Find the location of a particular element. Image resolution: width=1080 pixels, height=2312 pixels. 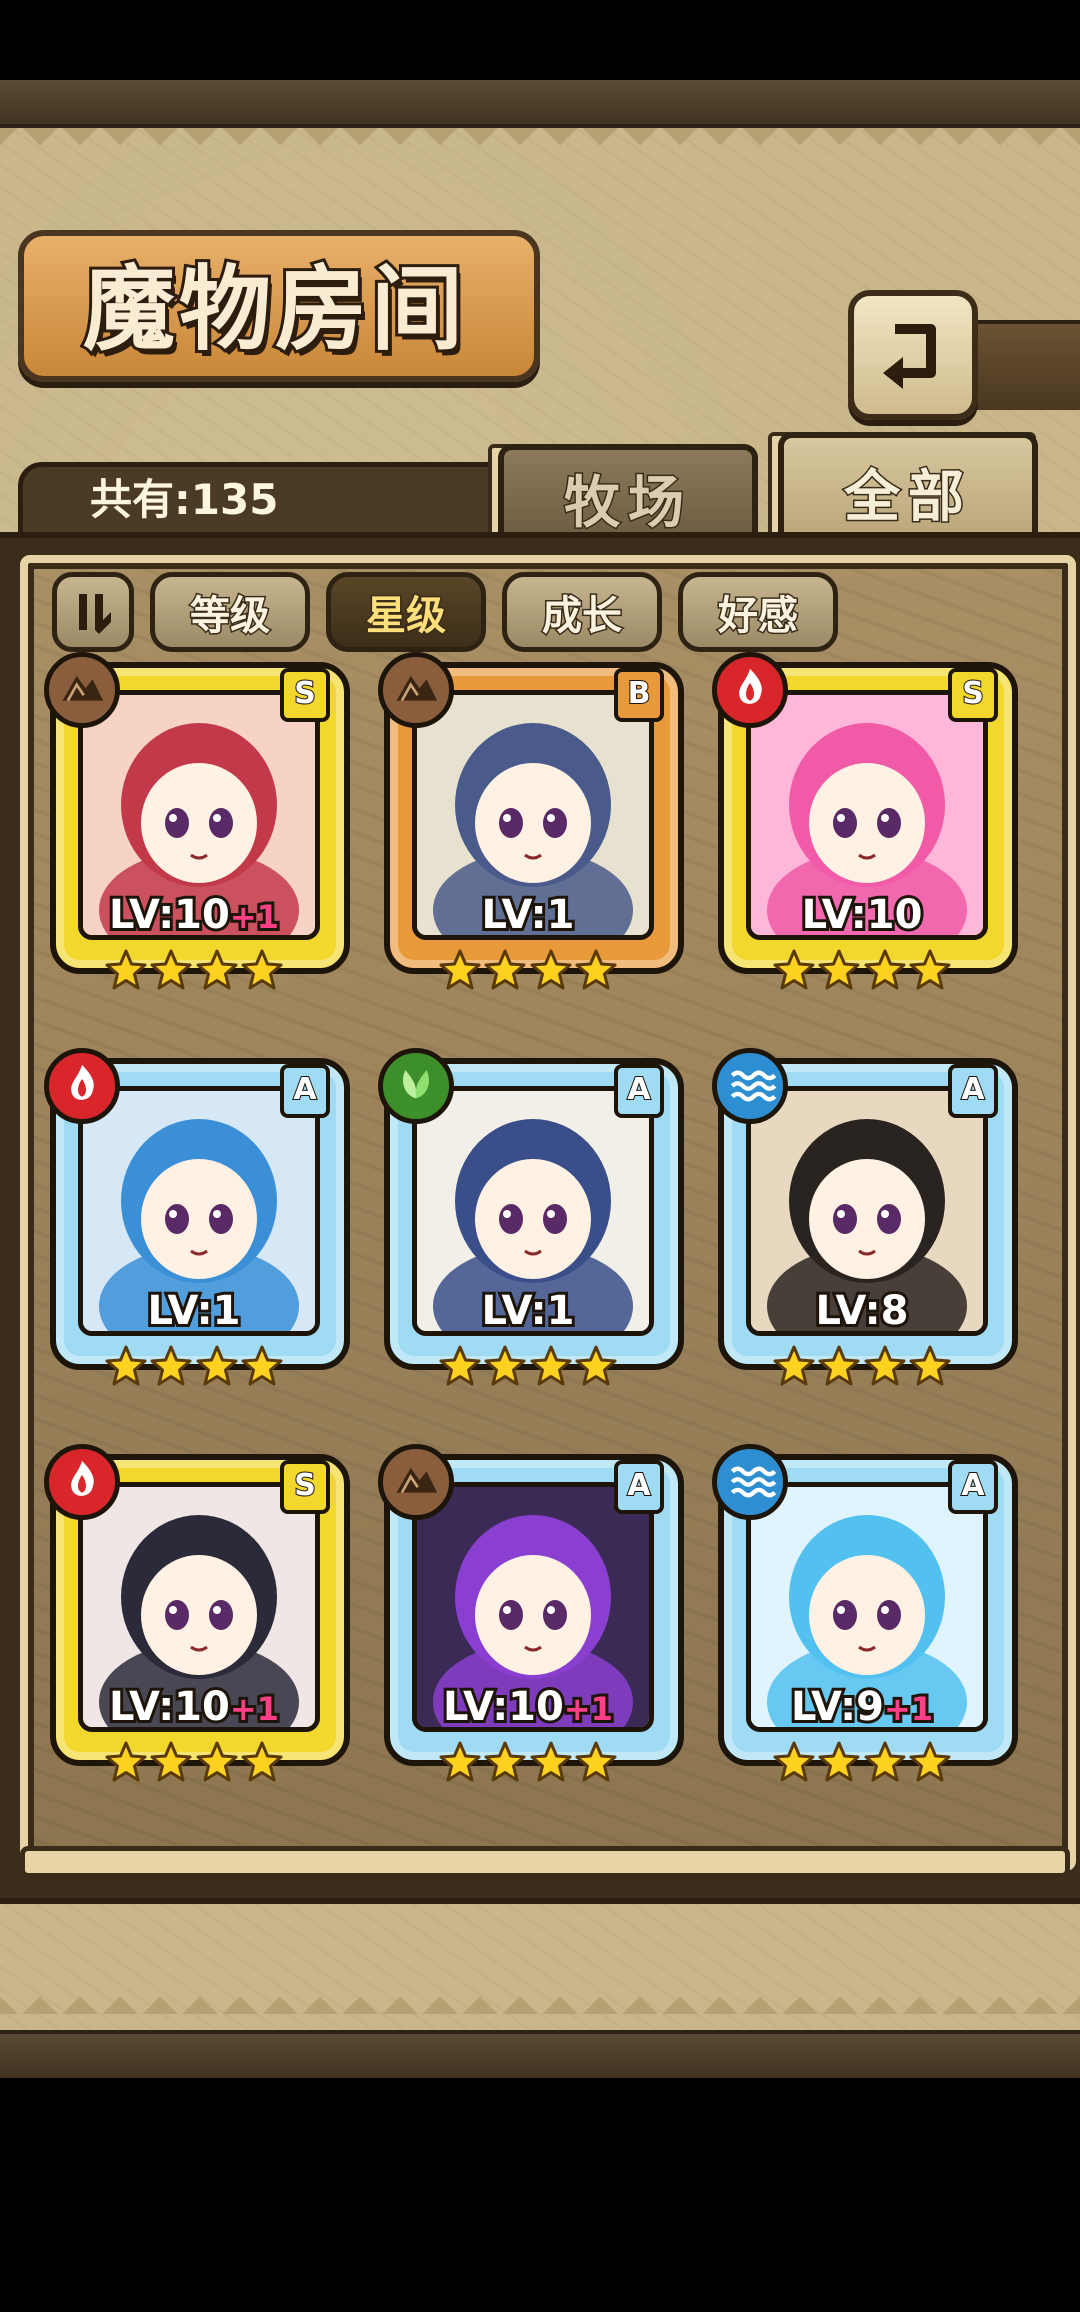

back-button is located at coordinates (913, 355).